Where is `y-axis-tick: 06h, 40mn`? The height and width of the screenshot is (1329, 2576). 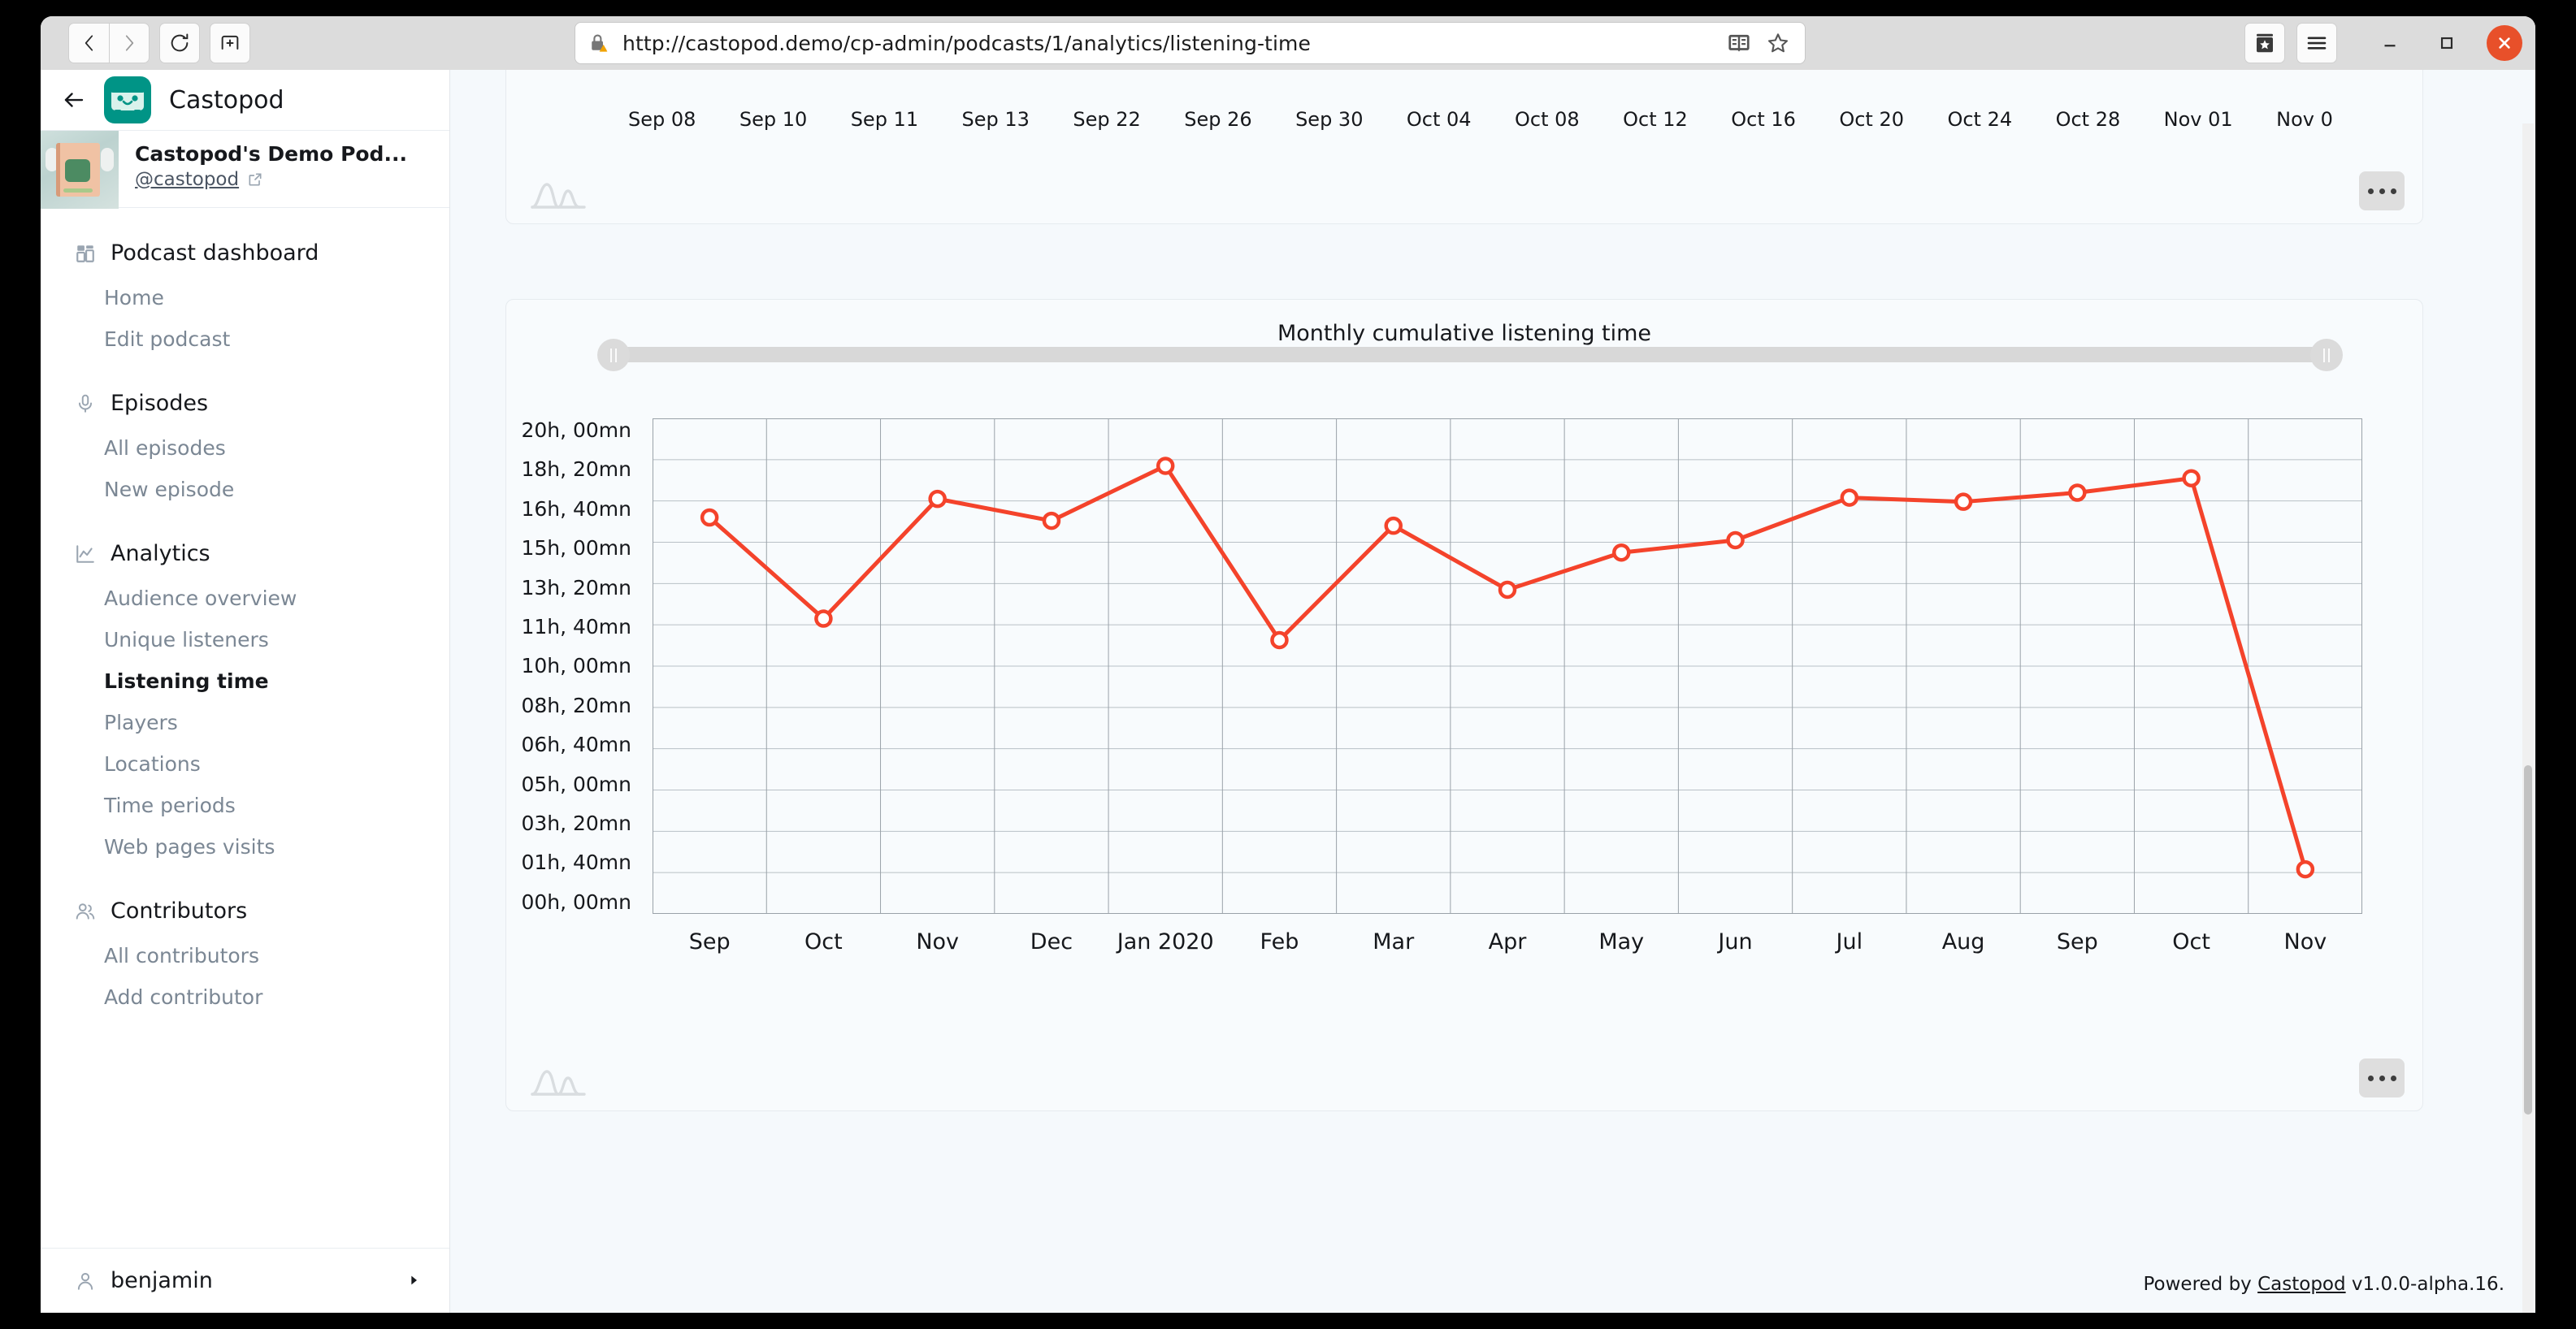 y-axis-tick: 06h, 40mn is located at coordinates (576, 745).